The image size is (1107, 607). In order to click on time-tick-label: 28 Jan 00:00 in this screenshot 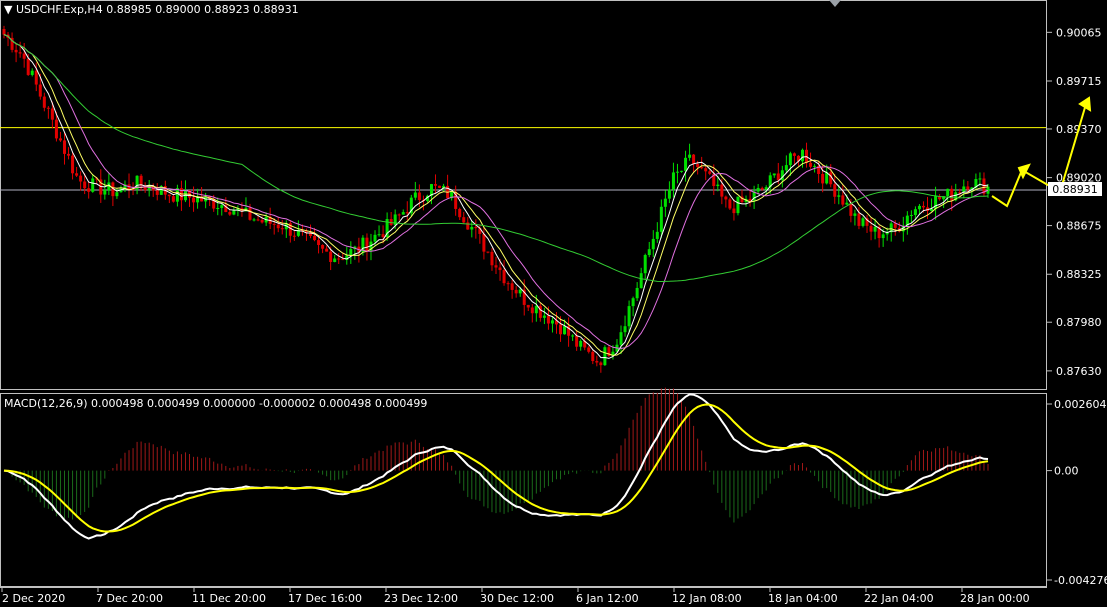, I will do `click(995, 598)`.